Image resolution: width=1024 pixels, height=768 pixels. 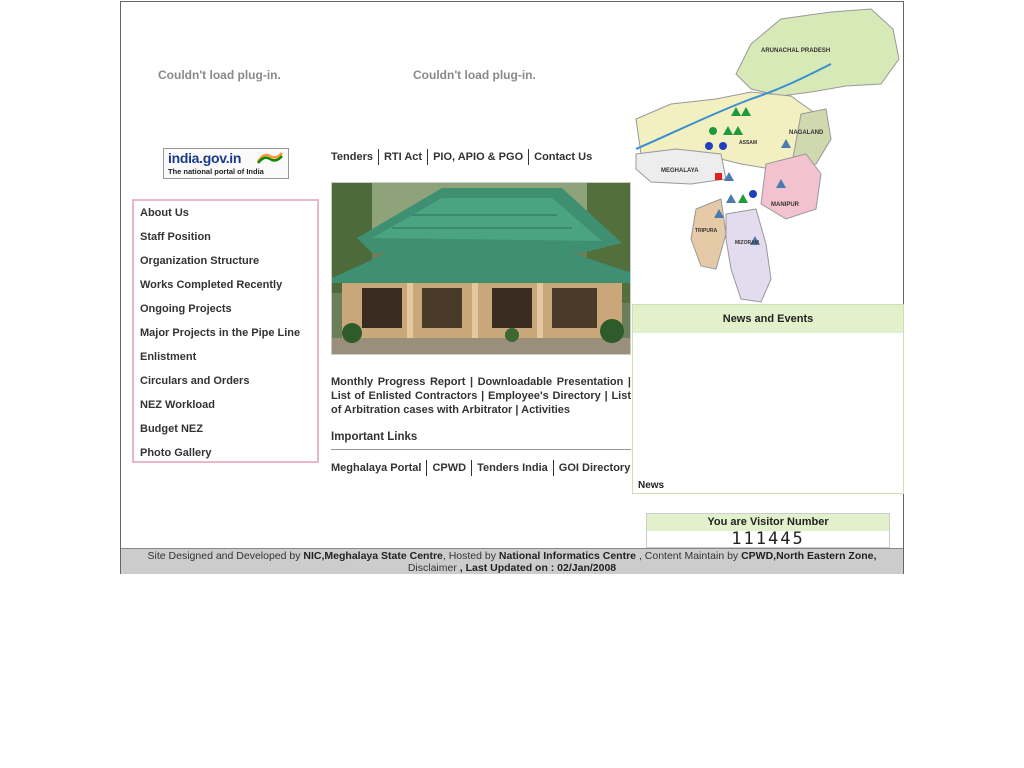 What do you see at coordinates (434, 568) in the screenshot?
I see `disclaimer-link: Disclaimer` at bounding box center [434, 568].